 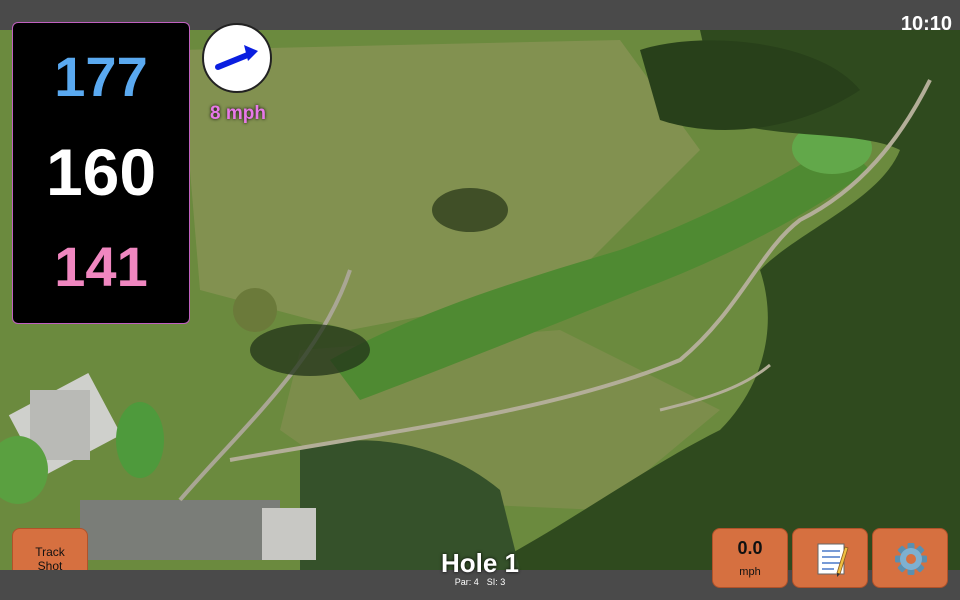 I want to click on speed-value: 0.0, so click(x=750, y=548).